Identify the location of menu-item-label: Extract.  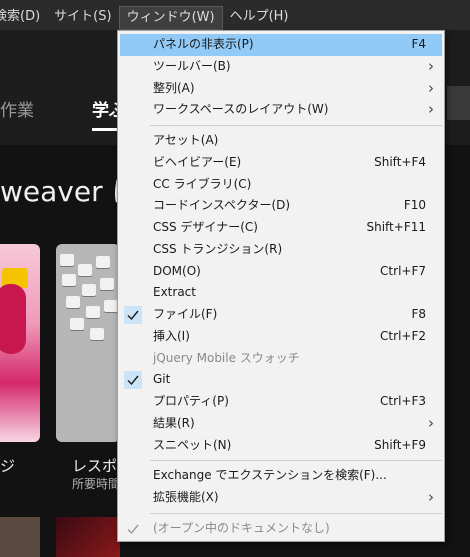
(174, 292).